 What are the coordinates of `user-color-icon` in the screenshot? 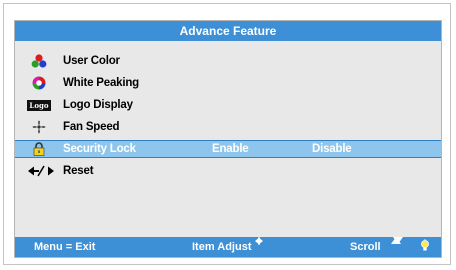 It's located at (39, 61).